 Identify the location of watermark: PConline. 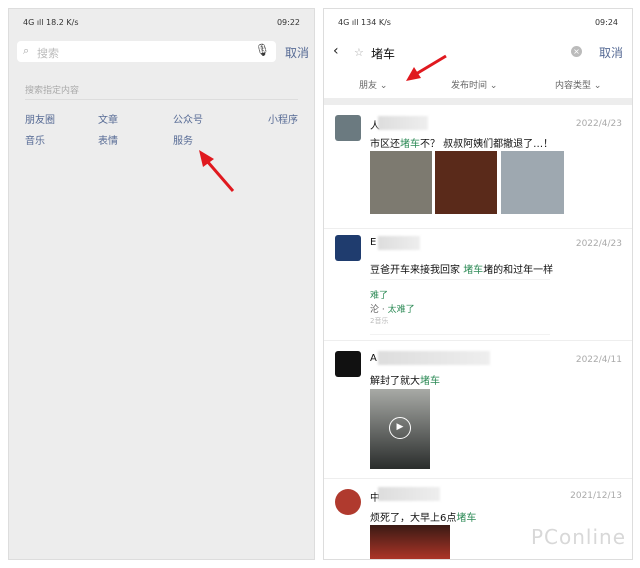
(578, 537).